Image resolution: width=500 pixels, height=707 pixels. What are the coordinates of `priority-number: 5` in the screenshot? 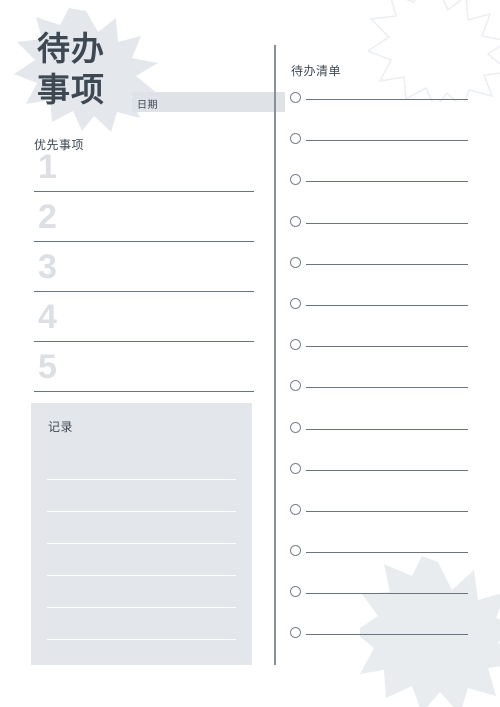 It's located at (47, 367).